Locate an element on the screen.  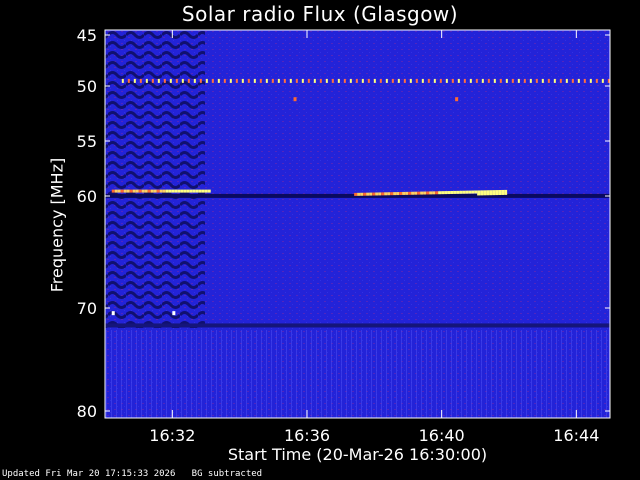
y-tick-label: 60 is located at coordinates (87, 196).